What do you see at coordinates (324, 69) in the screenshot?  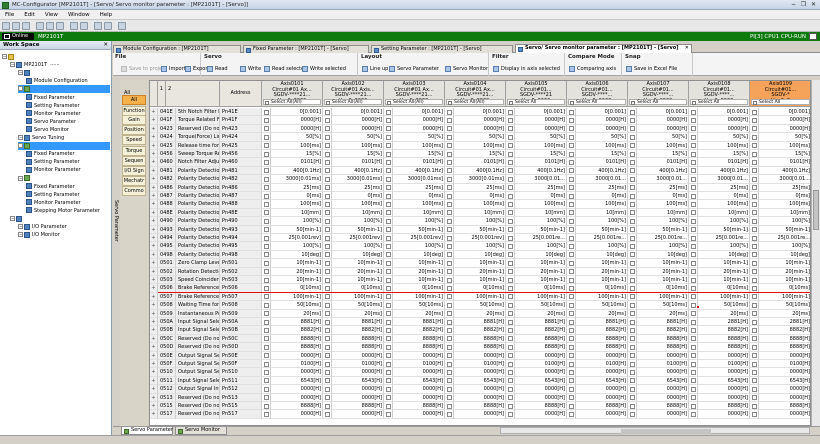 I see `ribbon-button: Write selected` at bounding box center [324, 69].